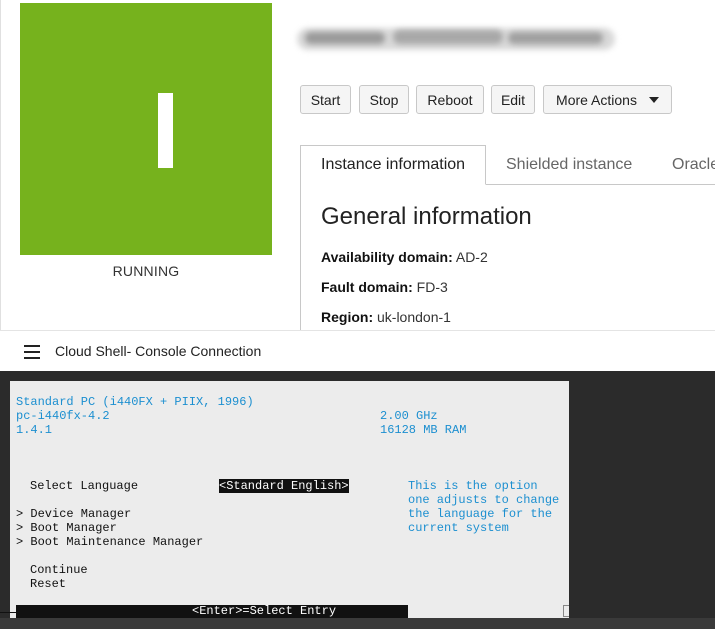  Describe the element at coordinates (347, 317) in the screenshot. I see `region-label: Region:` at that location.